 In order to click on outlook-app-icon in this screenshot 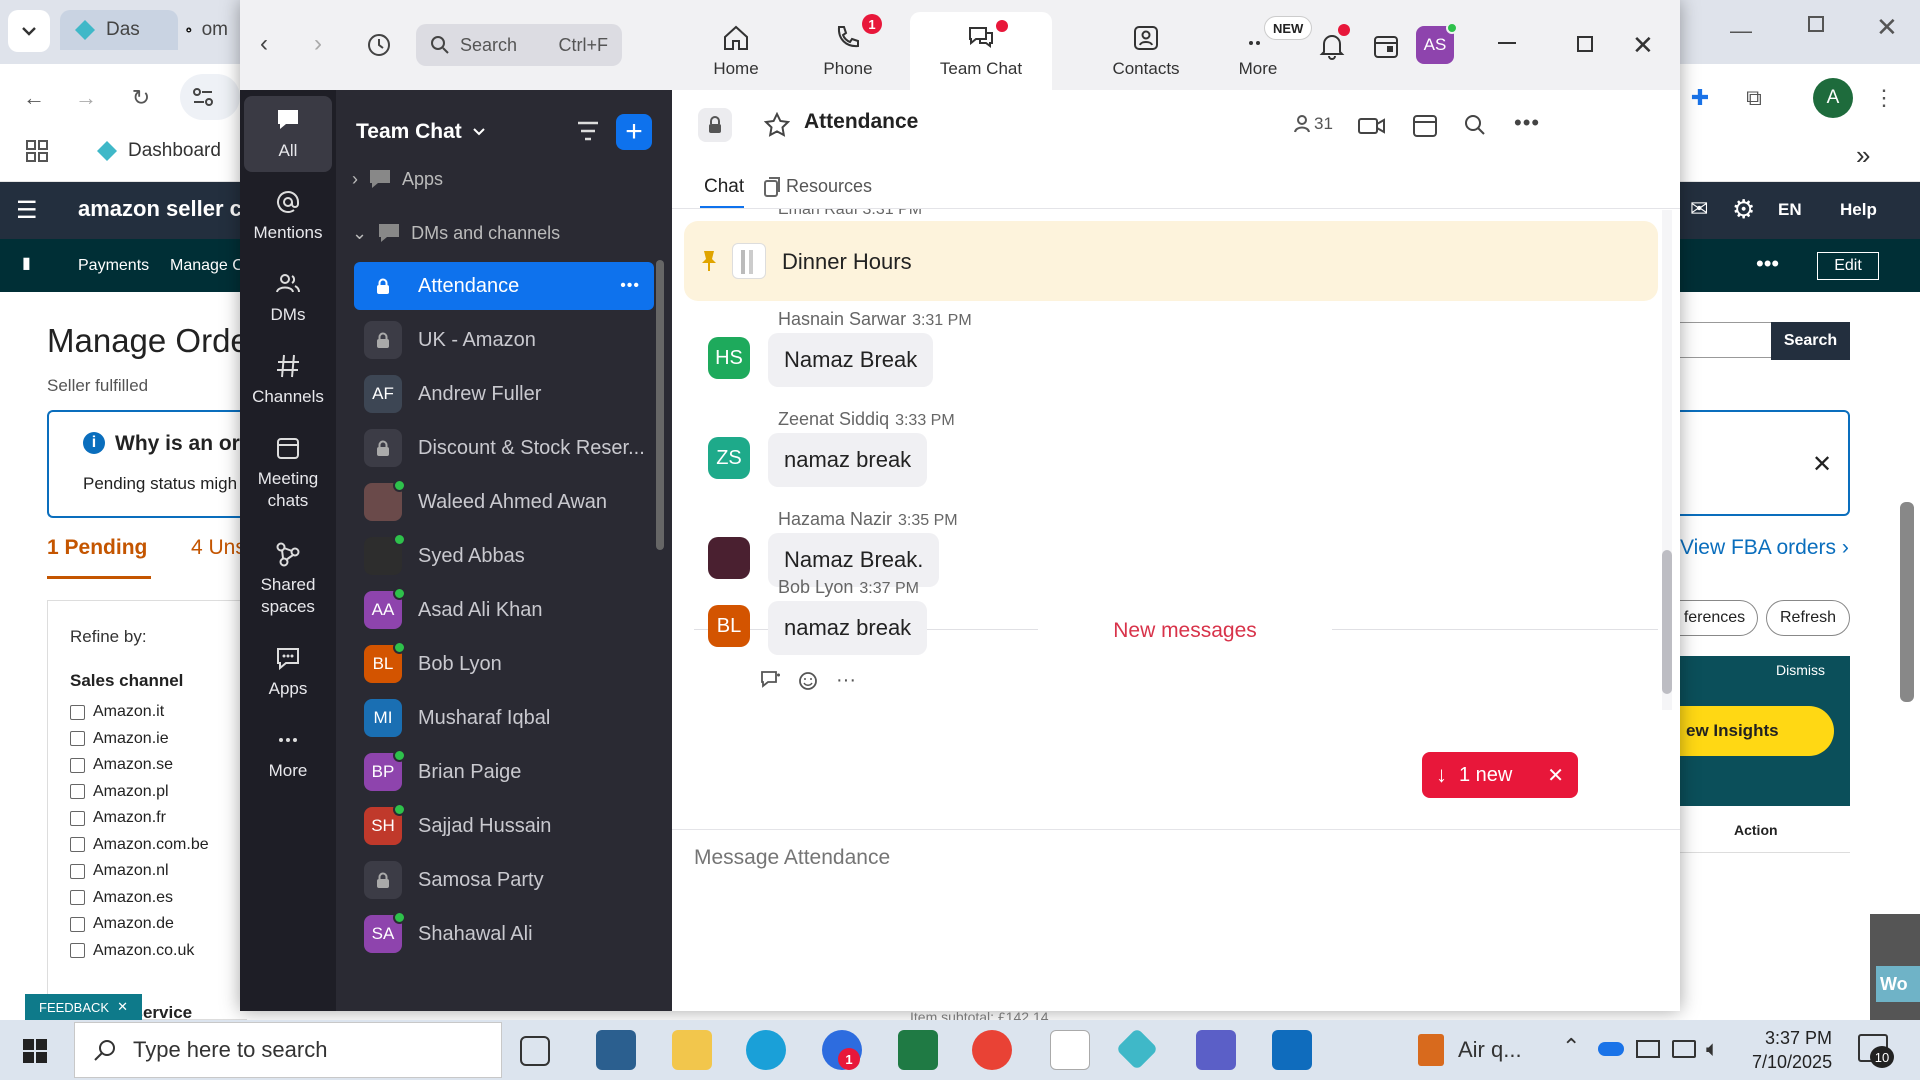, I will do `click(1292, 1050)`.